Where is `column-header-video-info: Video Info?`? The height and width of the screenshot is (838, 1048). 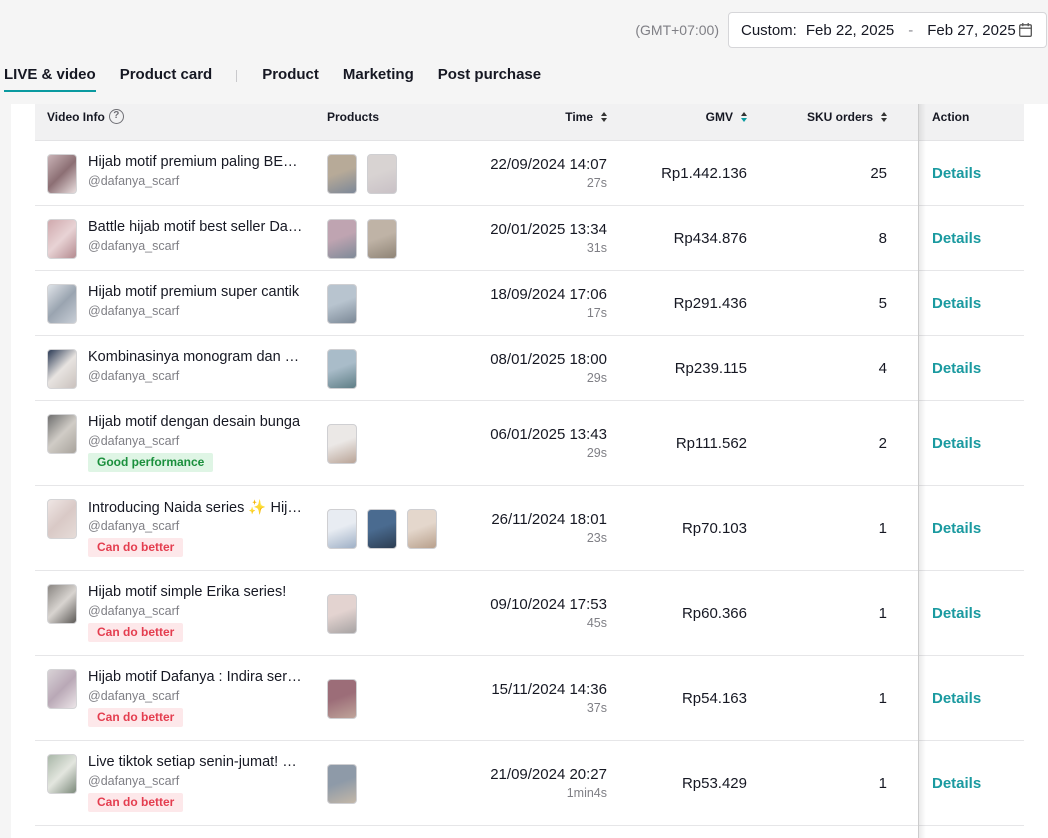
column-header-video-info: Video Info? is located at coordinates (85, 122).